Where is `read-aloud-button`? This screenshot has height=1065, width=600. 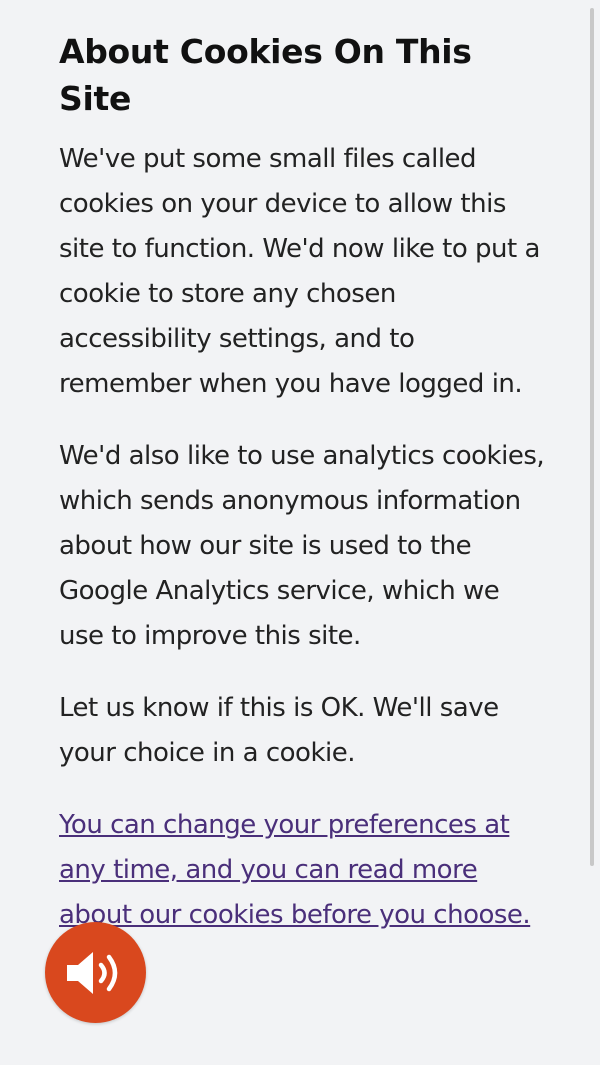
read-aloud-button is located at coordinates (95, 972).